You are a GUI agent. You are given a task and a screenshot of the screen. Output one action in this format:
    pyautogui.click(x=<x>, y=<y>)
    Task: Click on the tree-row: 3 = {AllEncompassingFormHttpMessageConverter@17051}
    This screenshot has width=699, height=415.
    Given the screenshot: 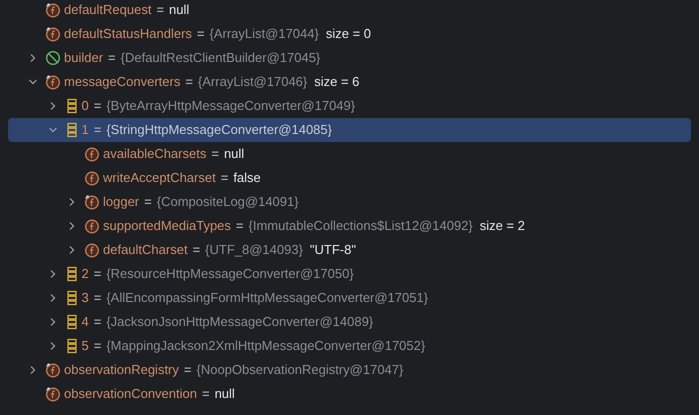 What is the action you would take?
    pyautogui.click(x=349, y=298)
    